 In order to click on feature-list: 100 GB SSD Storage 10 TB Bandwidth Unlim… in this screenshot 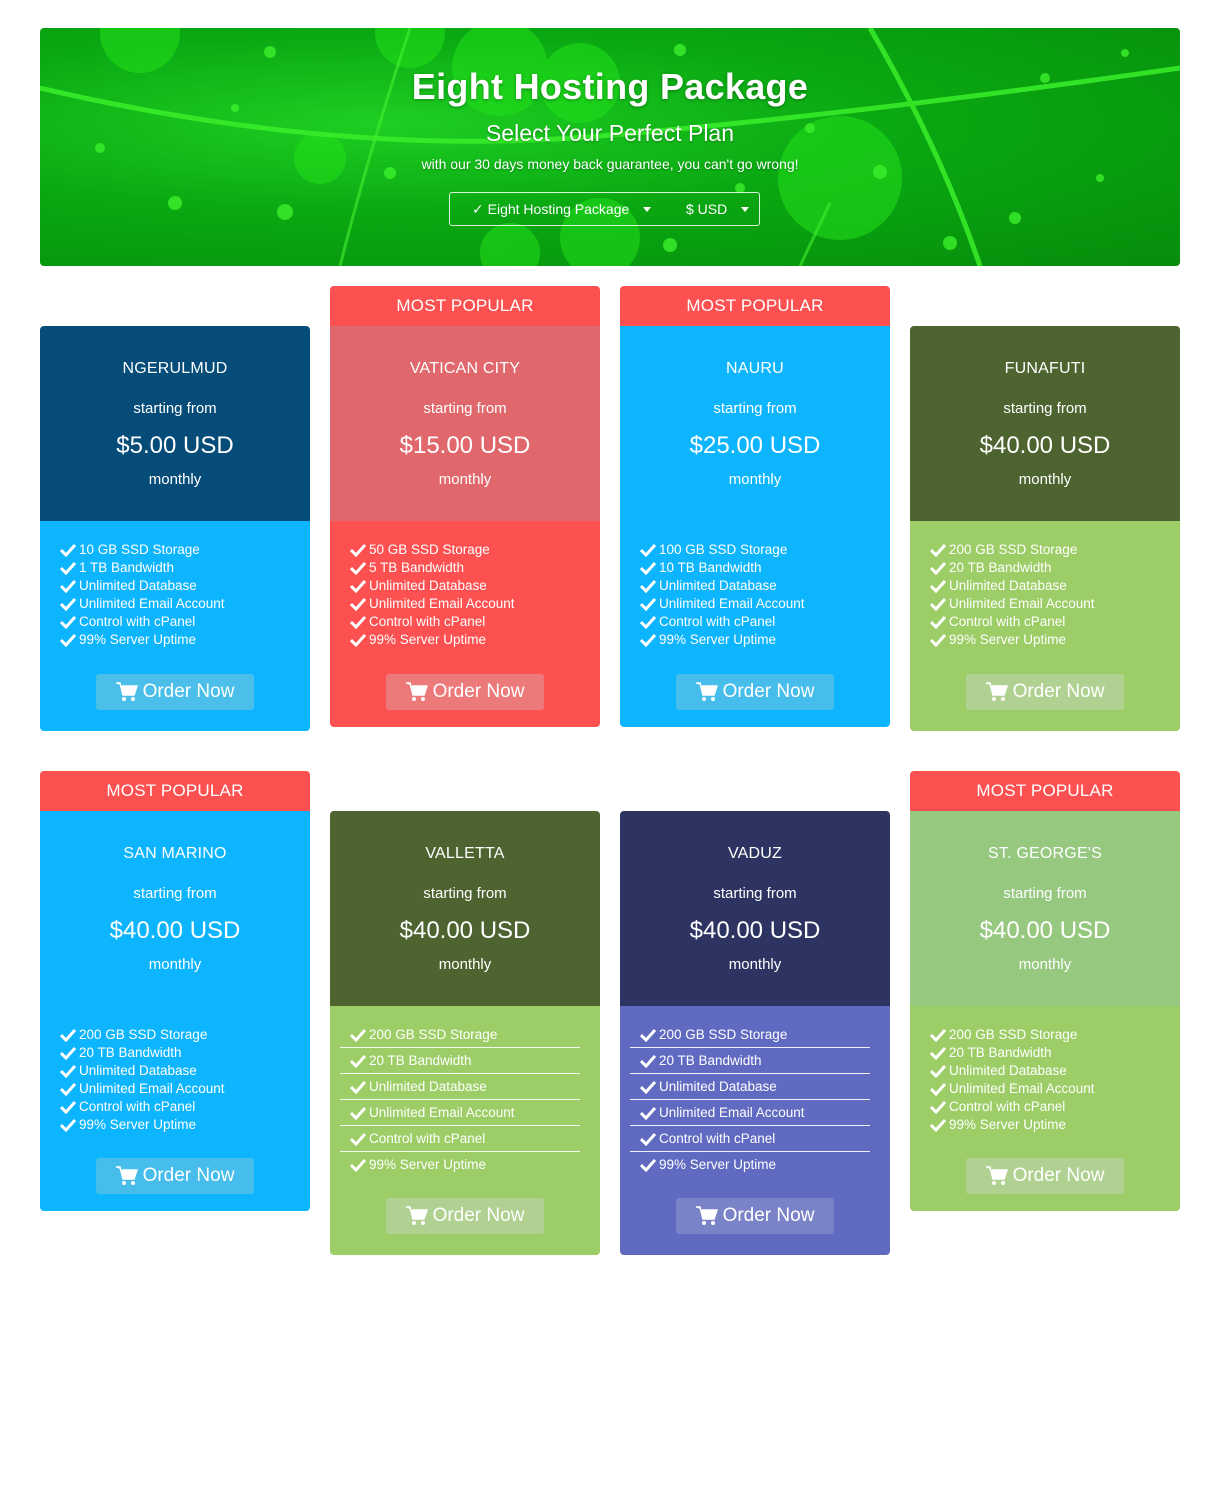, I will do `click(755, 585)`.